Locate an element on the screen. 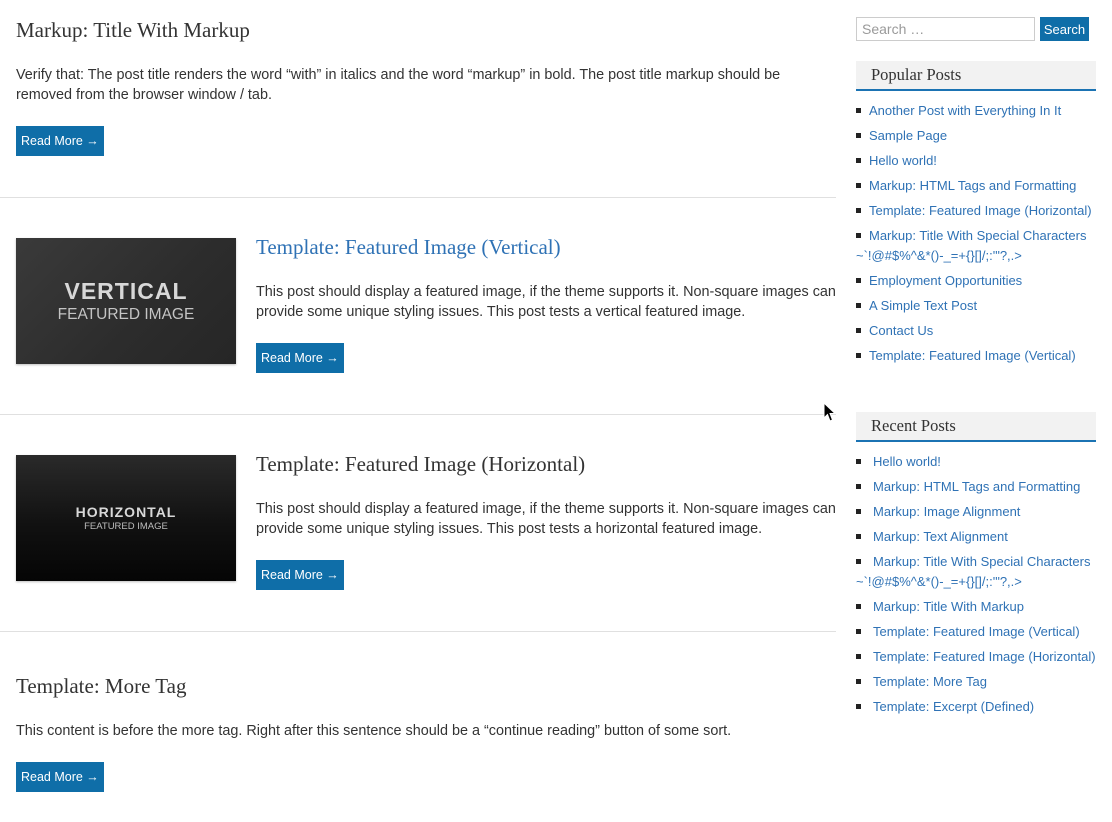 The image size is (1112, 822). featured-image-thumbnail: HORIZONTAL FEATURED IMAGE is located at coordinates (126, 518).